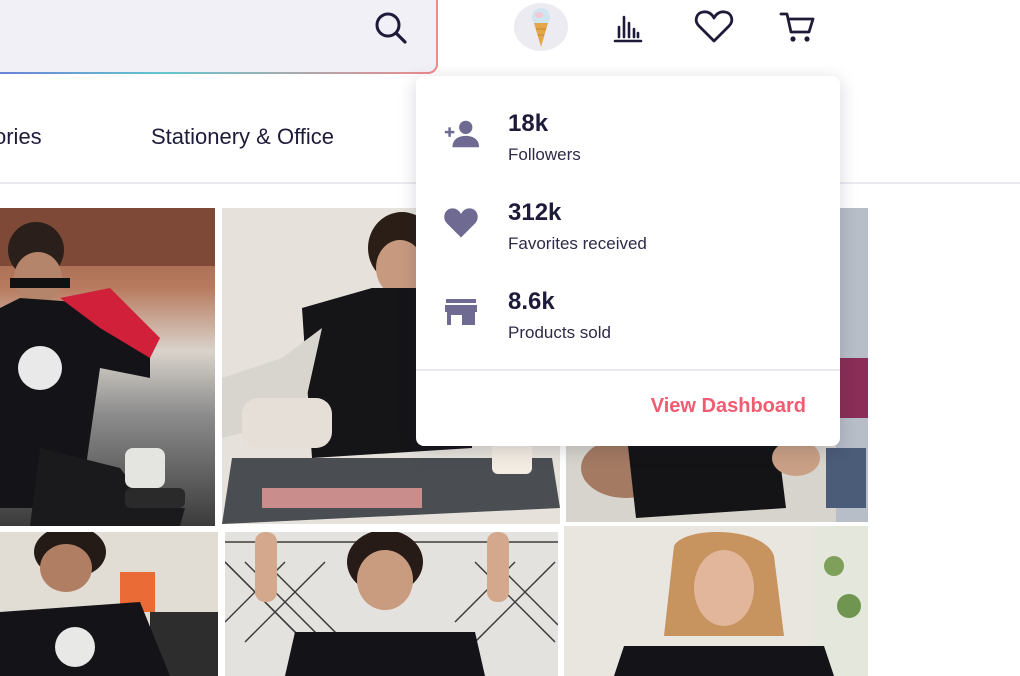 This screenshot has height=676, width=1020. I want to click on search-button, so click(391, 29).